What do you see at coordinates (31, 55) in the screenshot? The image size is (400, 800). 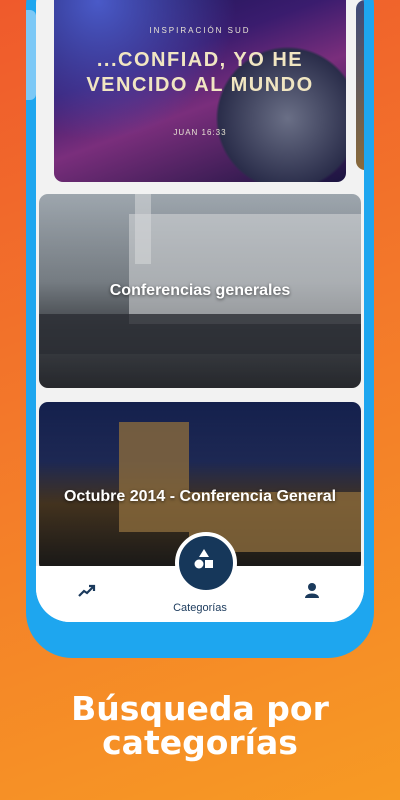 I see `phone-side-button` at bounding box center [31, 55].